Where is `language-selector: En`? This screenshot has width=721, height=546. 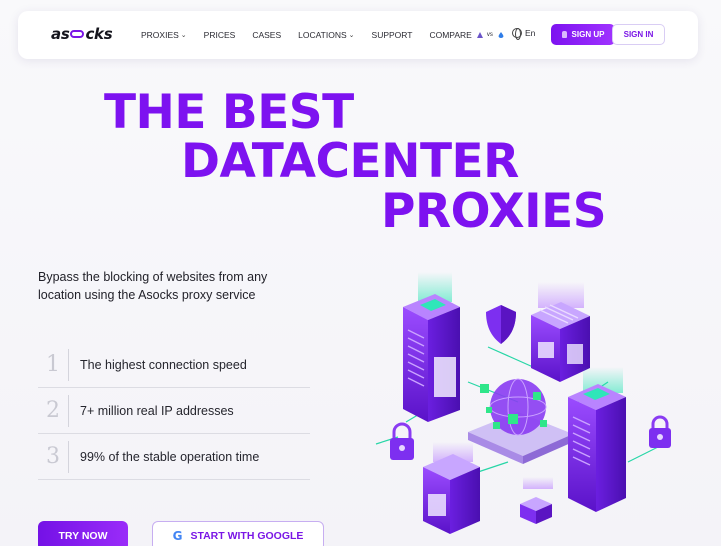 language-selector: En is located at coordinates (524, 34).